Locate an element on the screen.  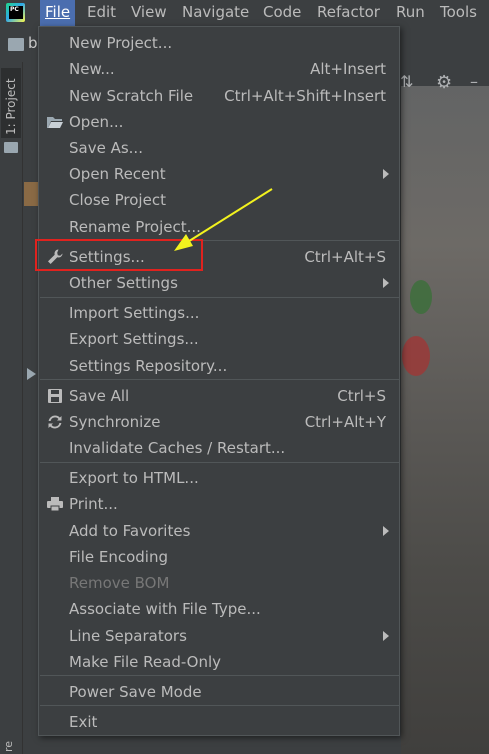
annotation-arrow-icon is located at coordinates (223, 219).